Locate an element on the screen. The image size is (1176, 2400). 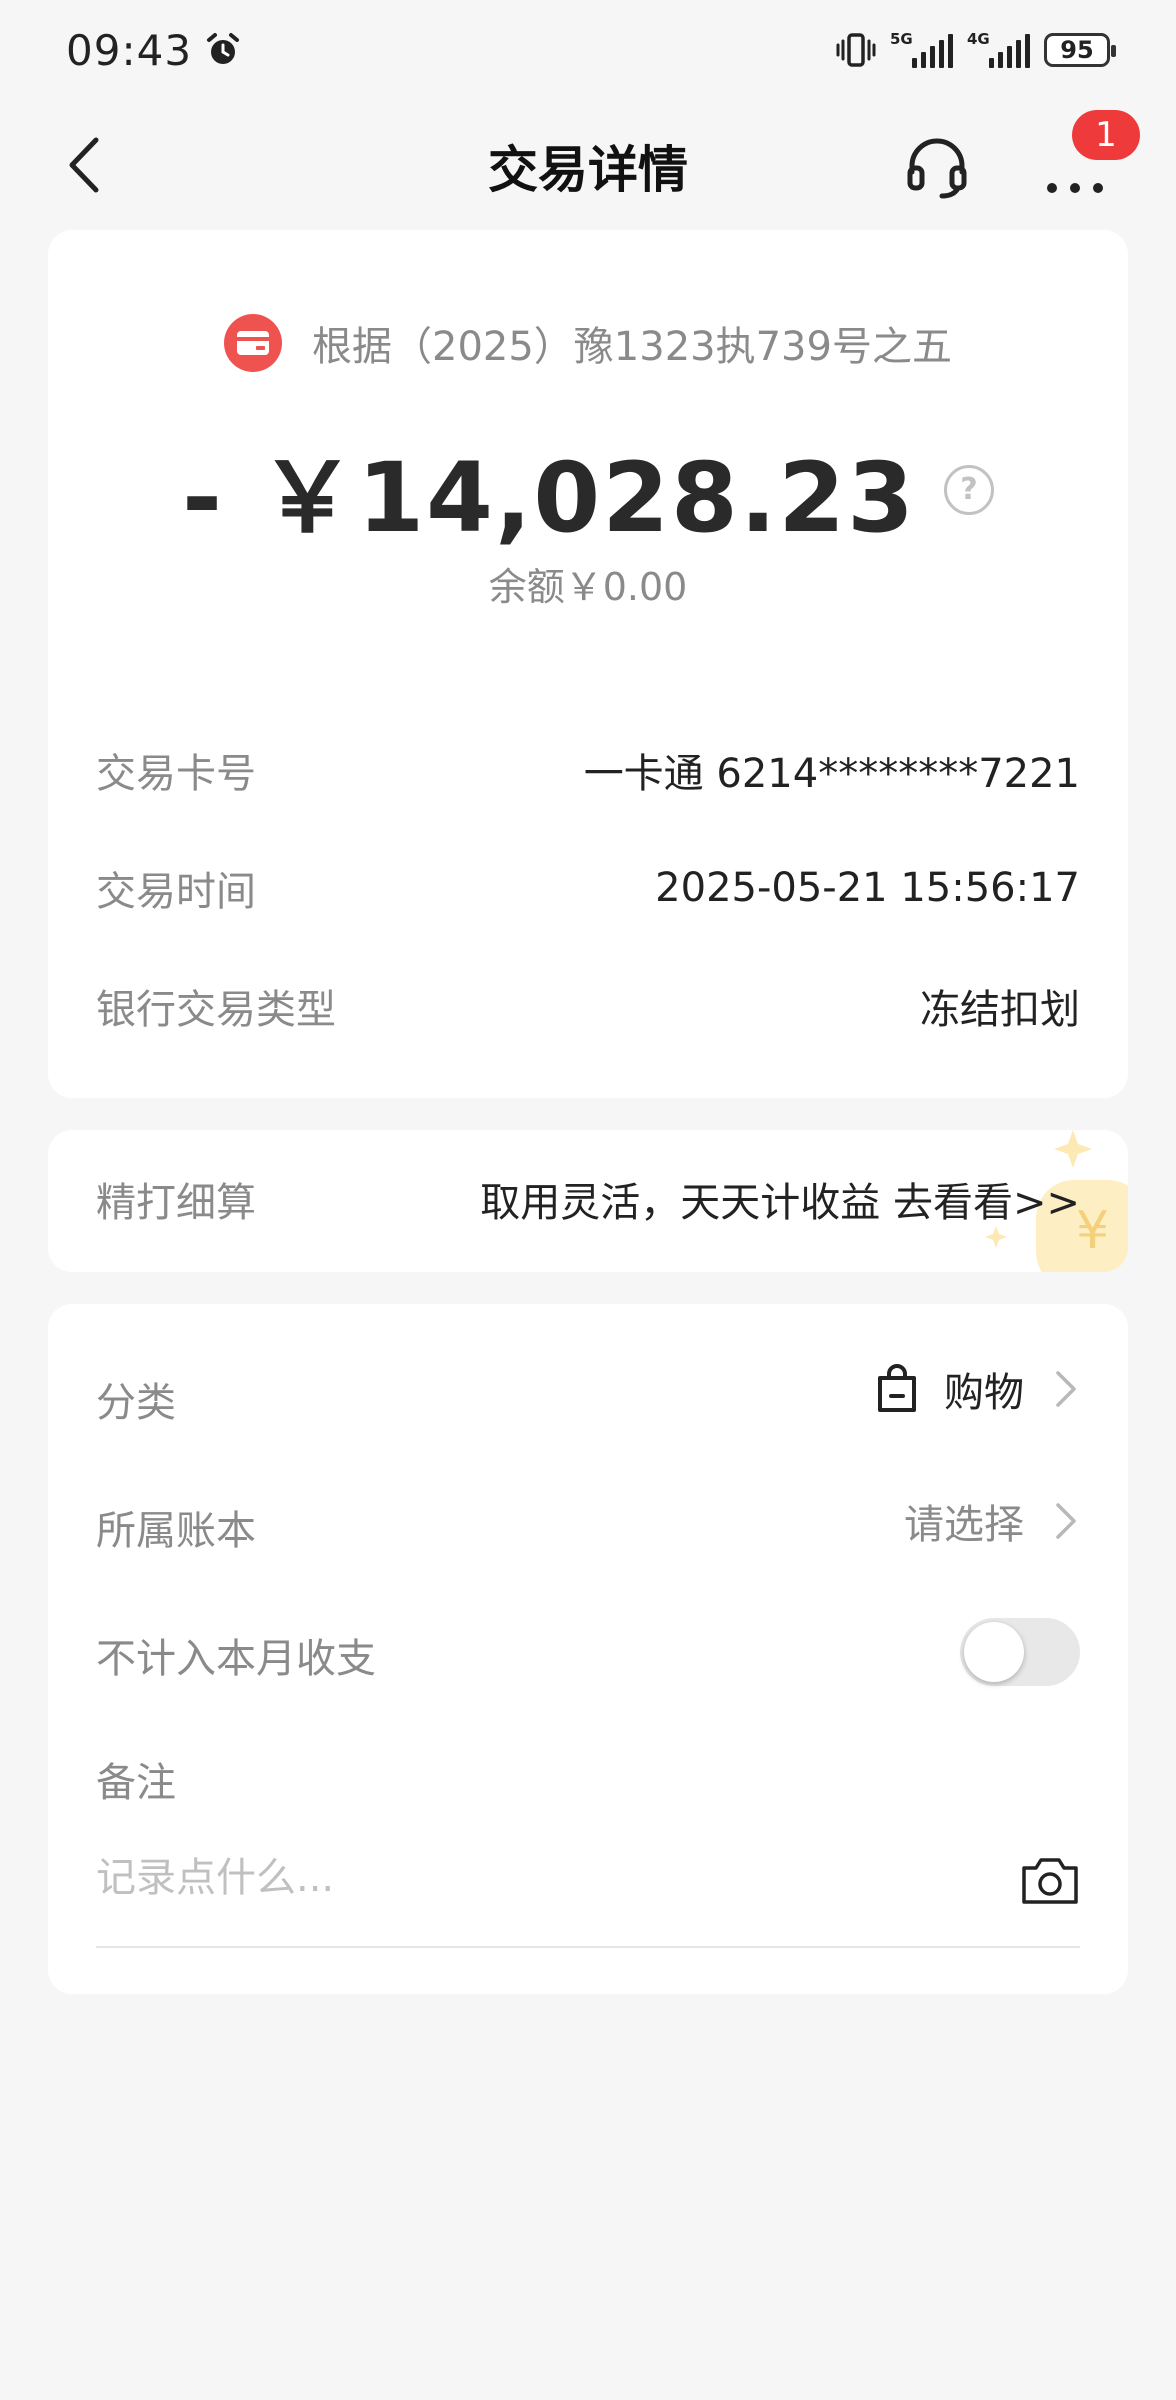
nav-bar: 交易详情 is located at coordinates (588, 165).